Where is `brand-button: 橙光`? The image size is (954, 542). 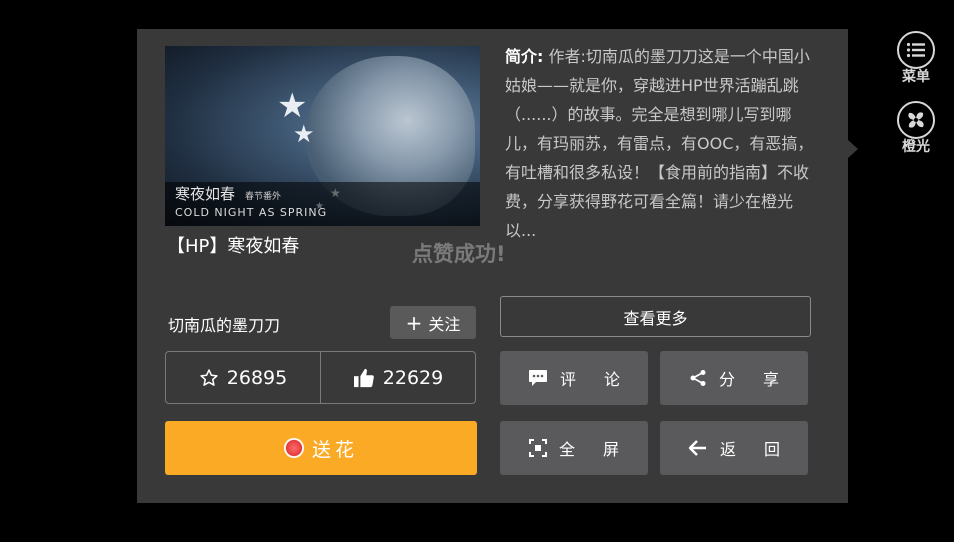
brand-button: 橙光 is located at coordinates (916, 128).